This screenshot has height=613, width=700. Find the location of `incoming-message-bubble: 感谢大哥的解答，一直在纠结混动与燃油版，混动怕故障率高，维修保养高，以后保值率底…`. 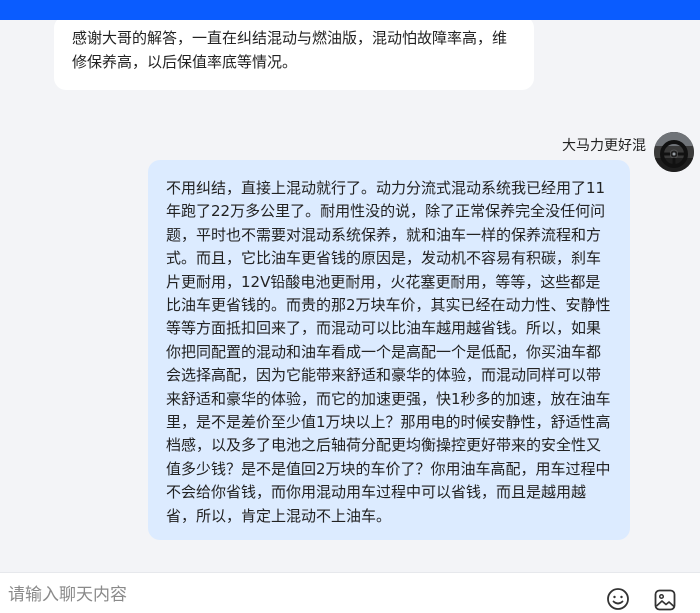

incoming-message-bubble: 感谢大哥的解答，一直在纠结混动与燃油版，混动怕故障率高，维修保养高，以后保值率底… is located at coordinates (294, 55).